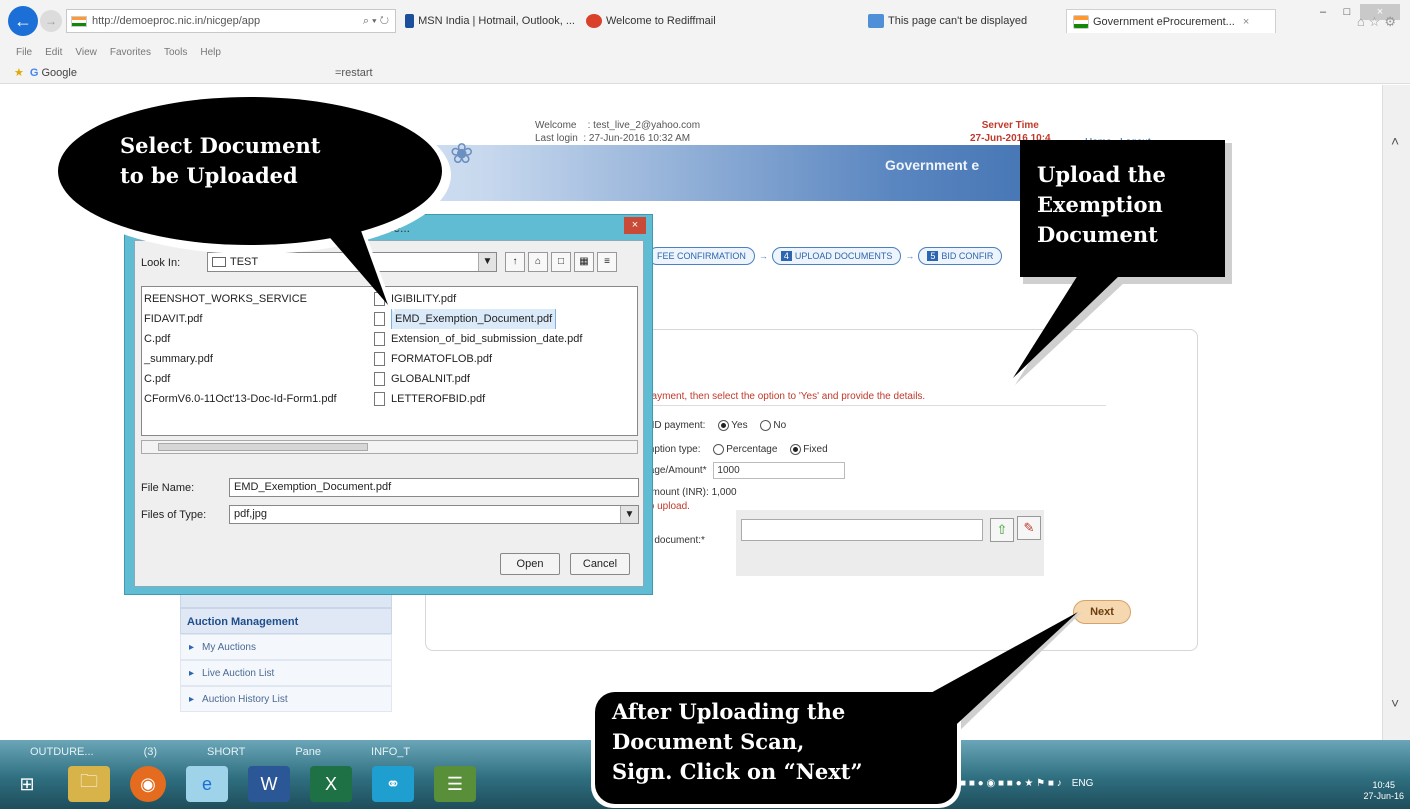 The height and width of the screenshot is (809, 1410). Describe the element at coordinates (1135, 142) in the screenshot. I see `logout-link: Logout` at that location.